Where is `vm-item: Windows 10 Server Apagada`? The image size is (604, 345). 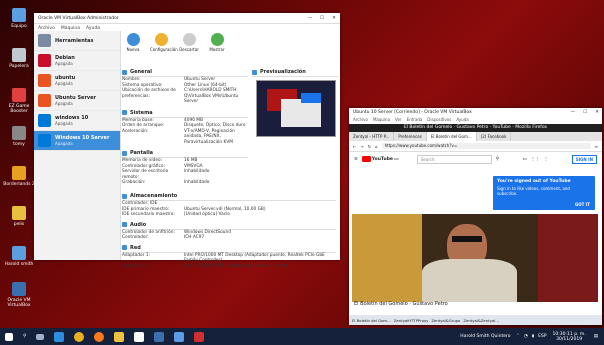
vm-item: Windows 10 Server Apagada is located at coordinates (77, 141).